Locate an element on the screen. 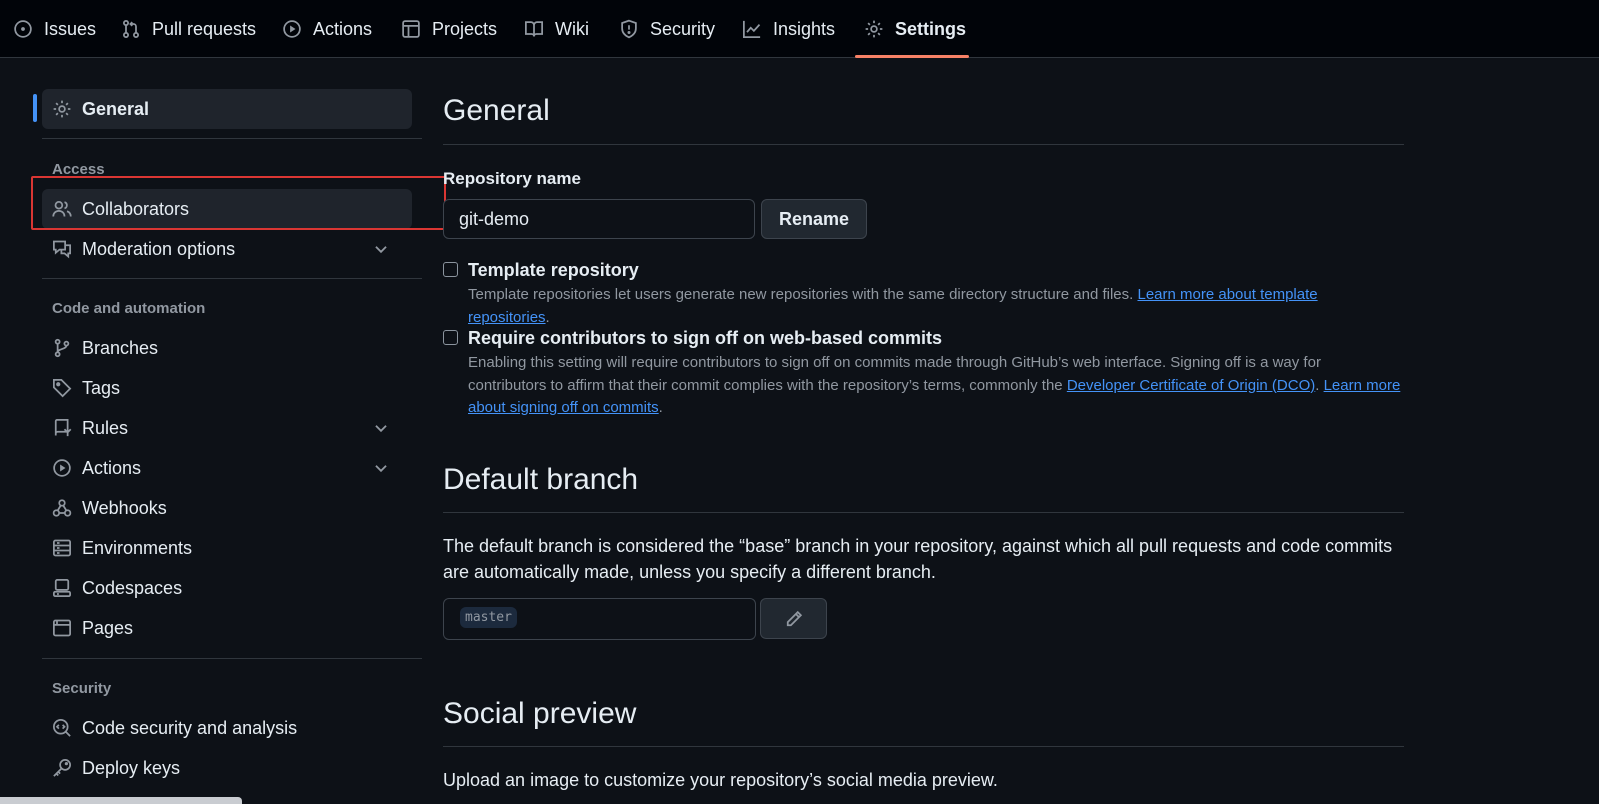 The height and width of the screenshot is (804, 1599). pencil-icon is located at coordinates (794, 619).